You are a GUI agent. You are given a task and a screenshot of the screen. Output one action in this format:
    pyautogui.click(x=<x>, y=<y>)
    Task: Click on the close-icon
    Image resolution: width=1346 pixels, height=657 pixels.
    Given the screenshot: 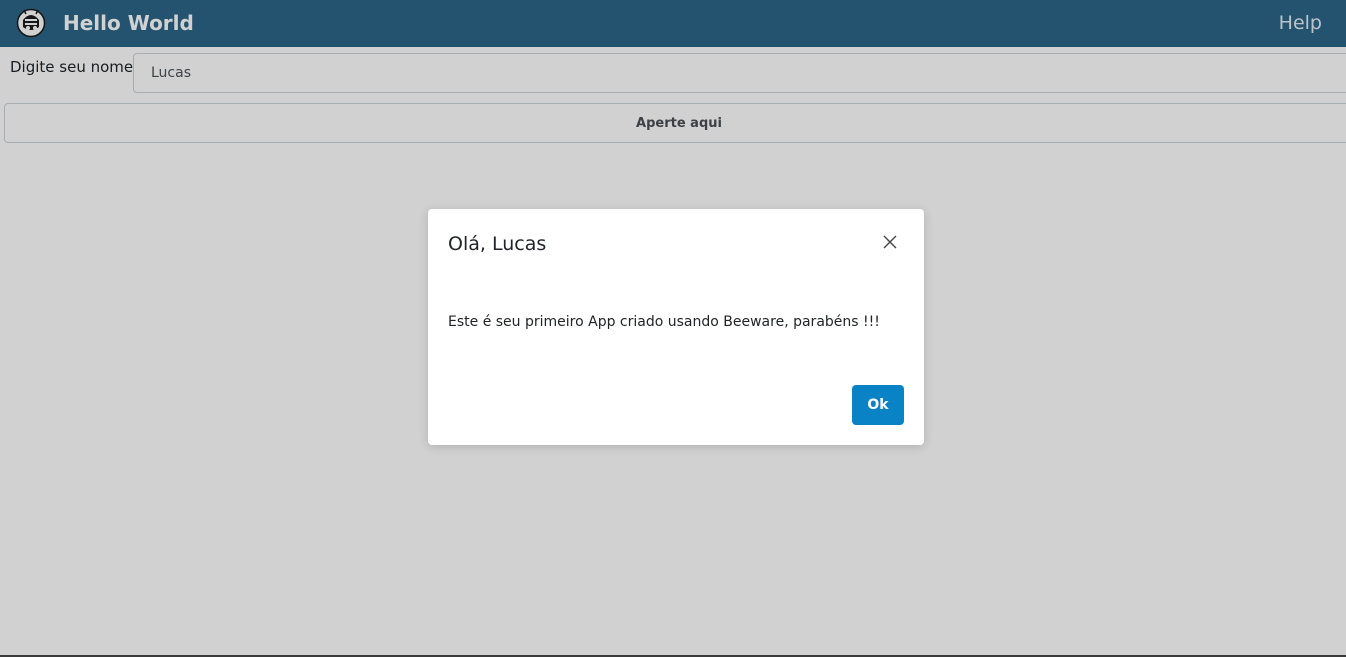 What is the action you would take?
    pyautogui.click(x=890, y=242)
    